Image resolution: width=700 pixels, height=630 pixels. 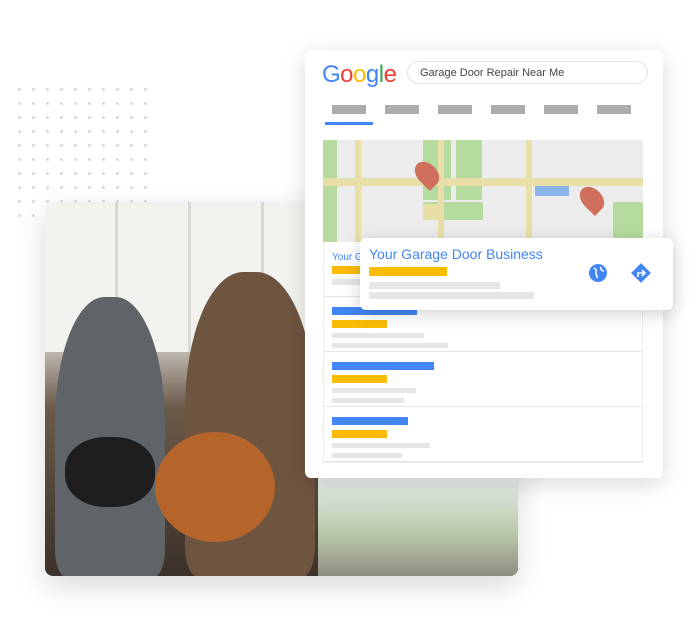 I want to click on business-title: Your Garage Door Business, so click(x=456, y=254).